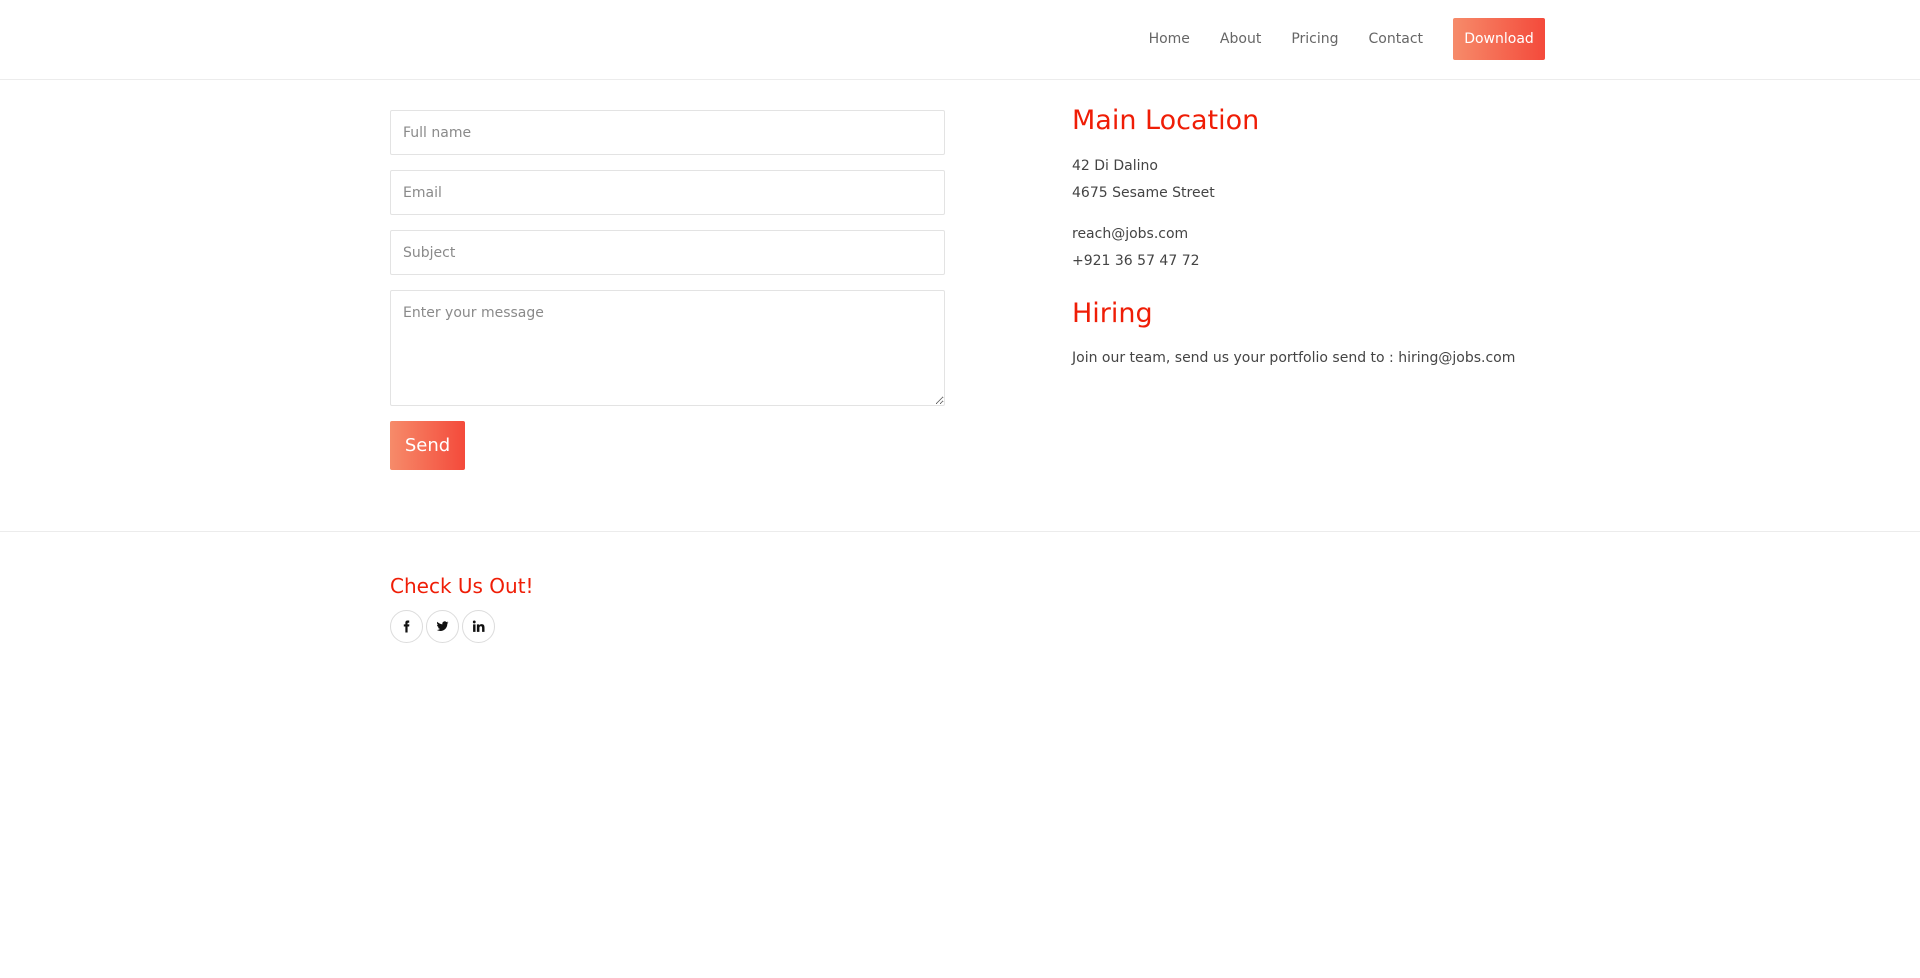 The image size is (1920, 978). I want to click on main-location-heading: Main Location, so click(1166, 120).